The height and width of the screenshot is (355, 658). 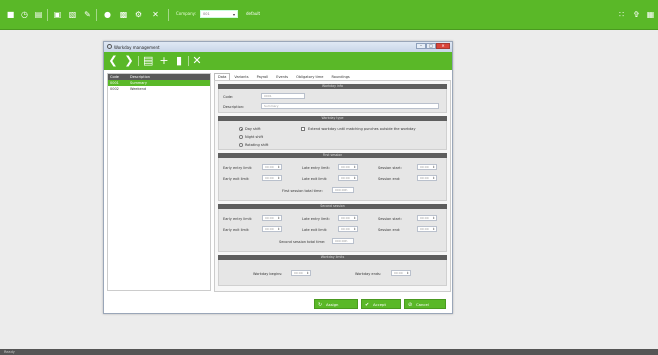 What do you see at coordinates (301, 273) in the screenshot?
I see `workday-begins-input: 00:00 ↕` at bounding box center [301, 273].